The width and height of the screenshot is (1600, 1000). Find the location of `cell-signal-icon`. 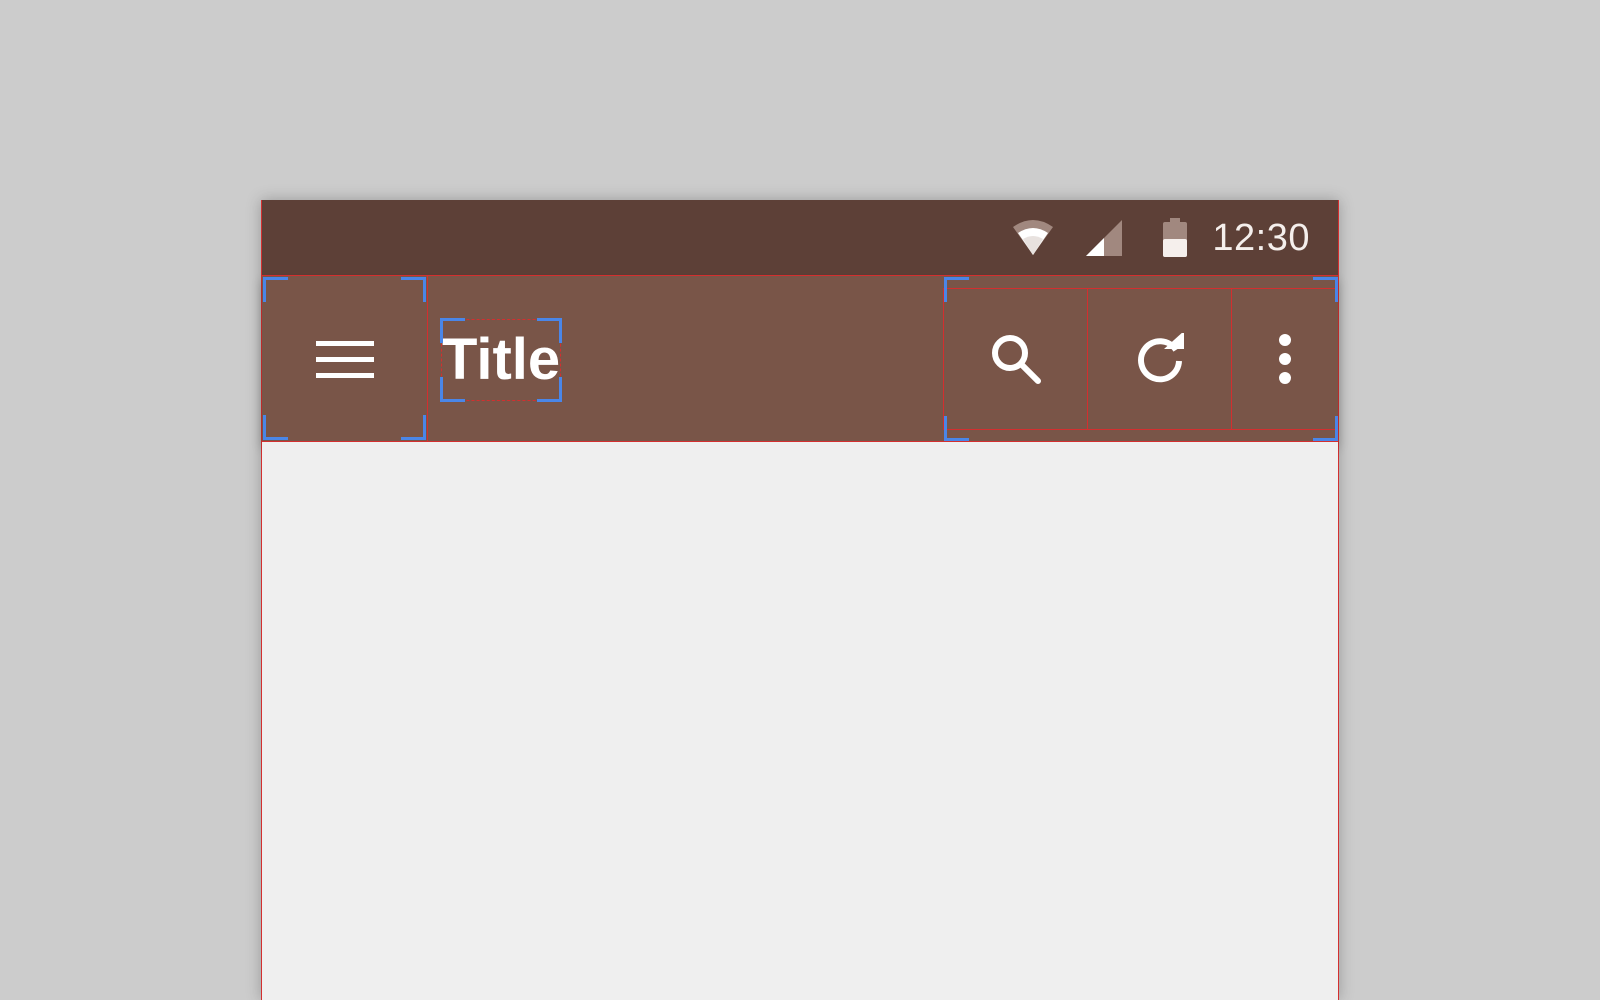

cell-signal-icon is located at coordinates (1104, 238).